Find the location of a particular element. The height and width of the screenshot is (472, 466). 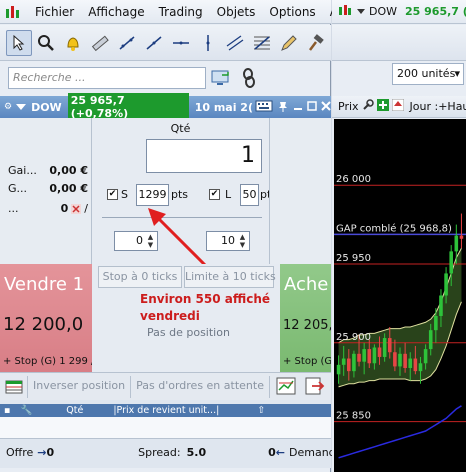

menu-affichage: Affichage is located at coordinates (116, 12).